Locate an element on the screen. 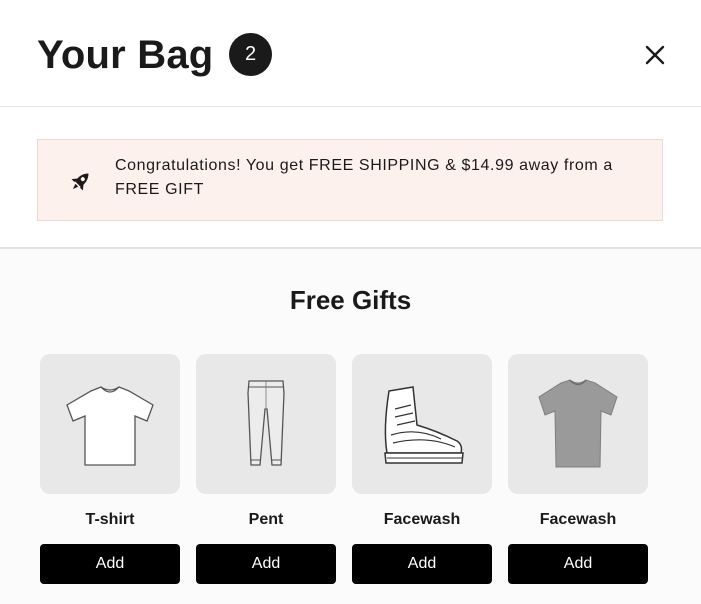  gift-image-grey-tshirt is located at coordinates (578, 424).